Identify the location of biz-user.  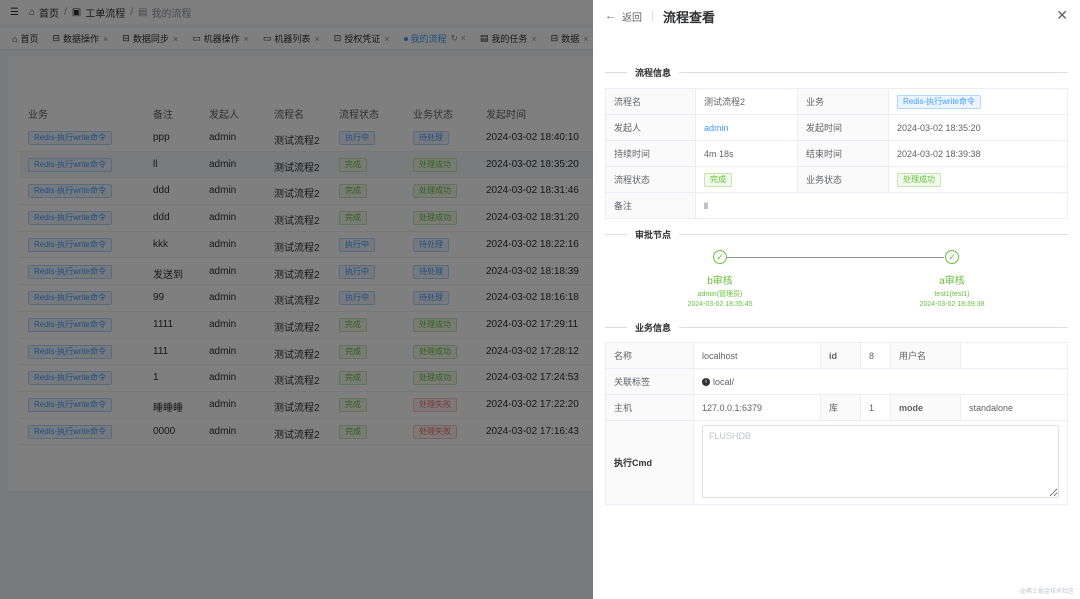
(1014, 355).